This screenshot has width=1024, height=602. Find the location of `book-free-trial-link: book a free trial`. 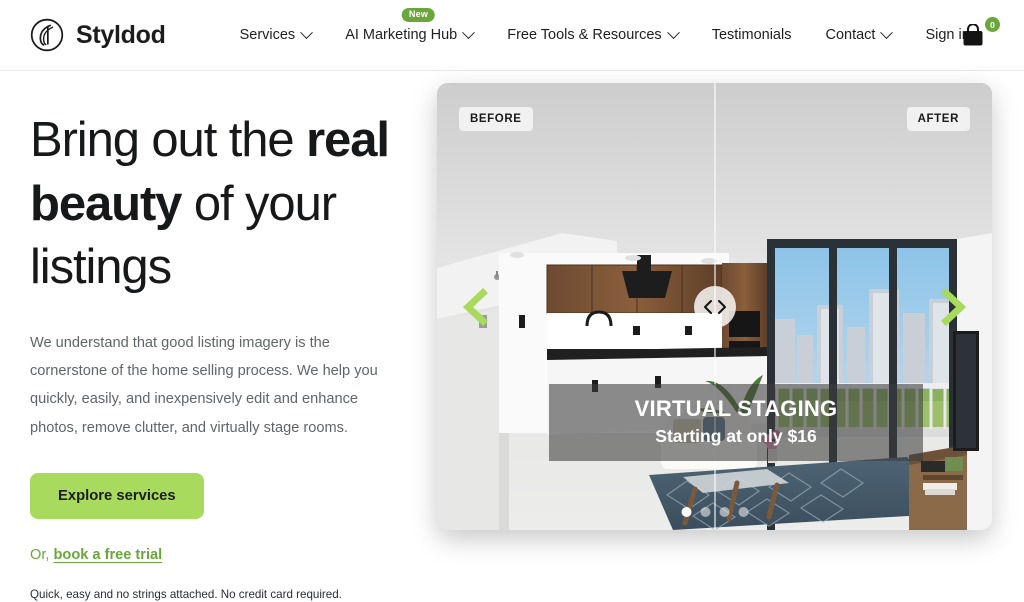

book-free-trial-link: book a free trial is located at coordinates (108, 555).